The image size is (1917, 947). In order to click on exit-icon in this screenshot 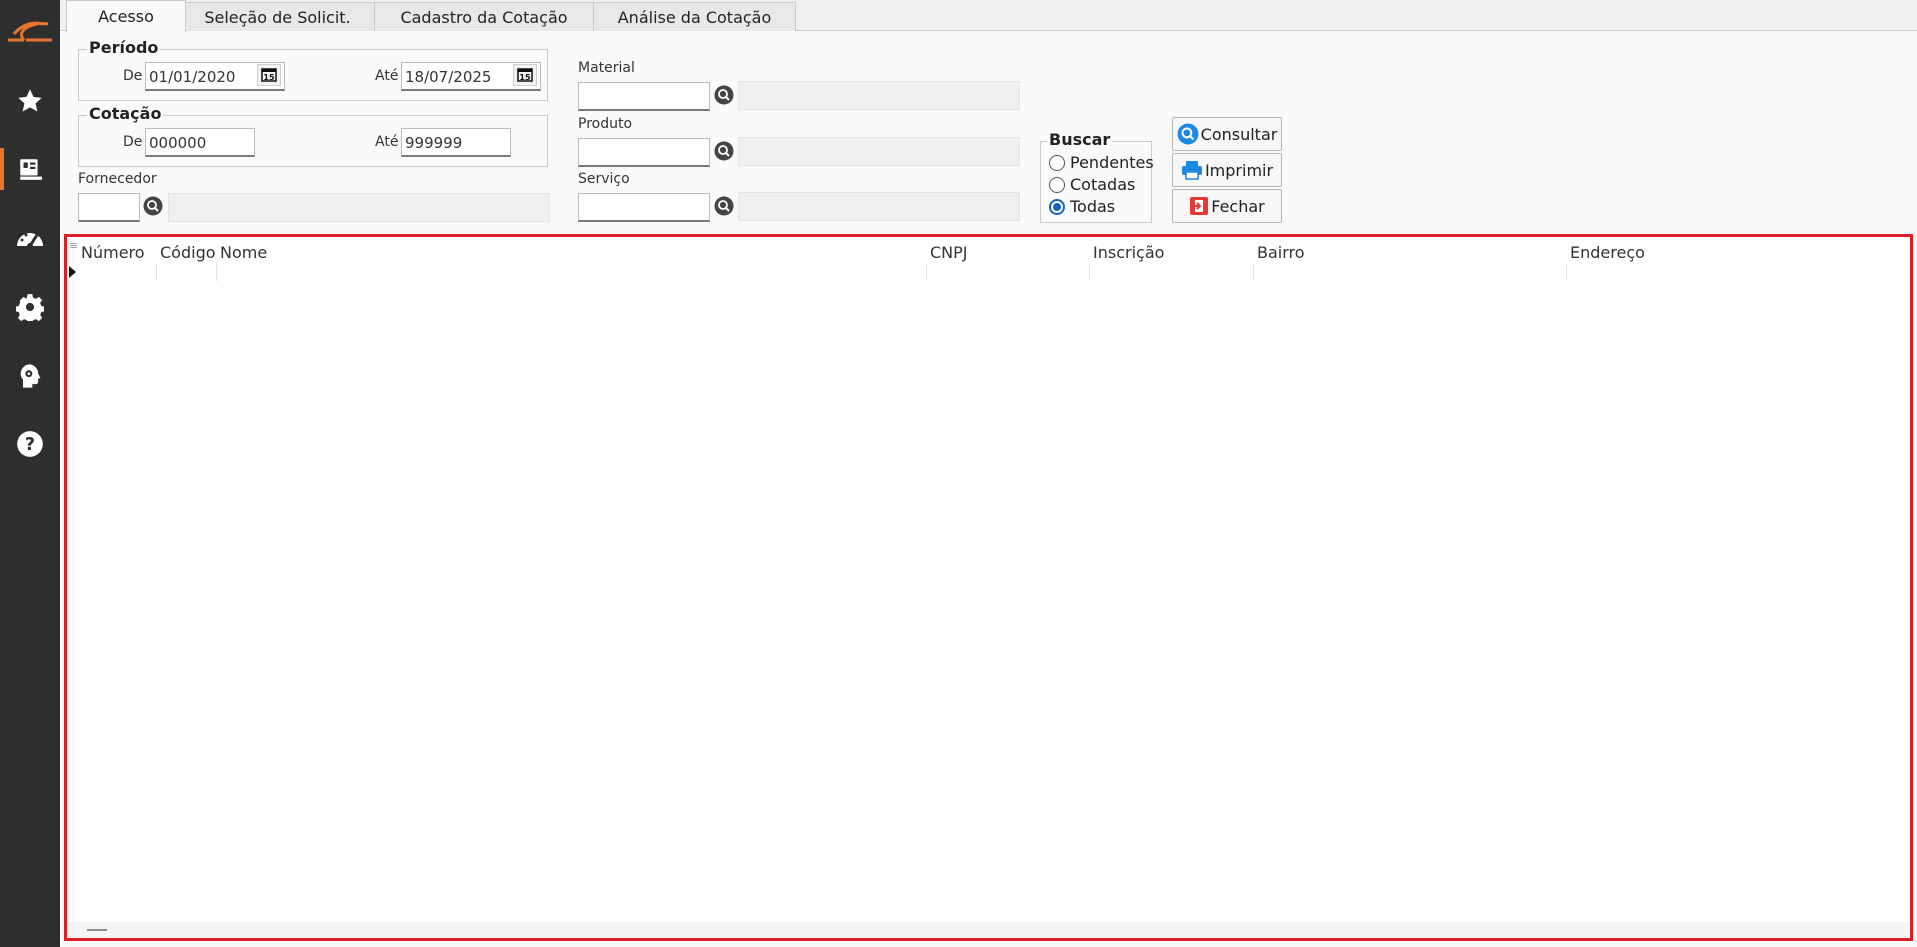, I will do `click(1199, 206)`.